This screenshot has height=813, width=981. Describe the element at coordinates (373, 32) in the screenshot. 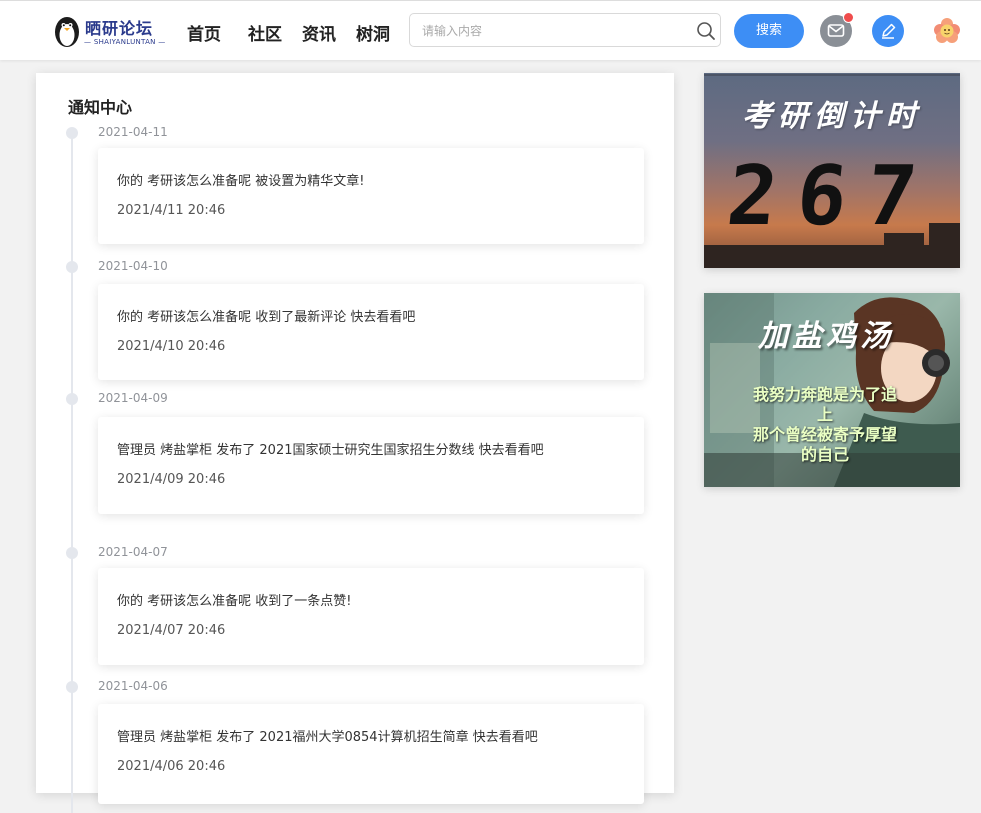

I see `nav-treehole: 树洞` at that location.